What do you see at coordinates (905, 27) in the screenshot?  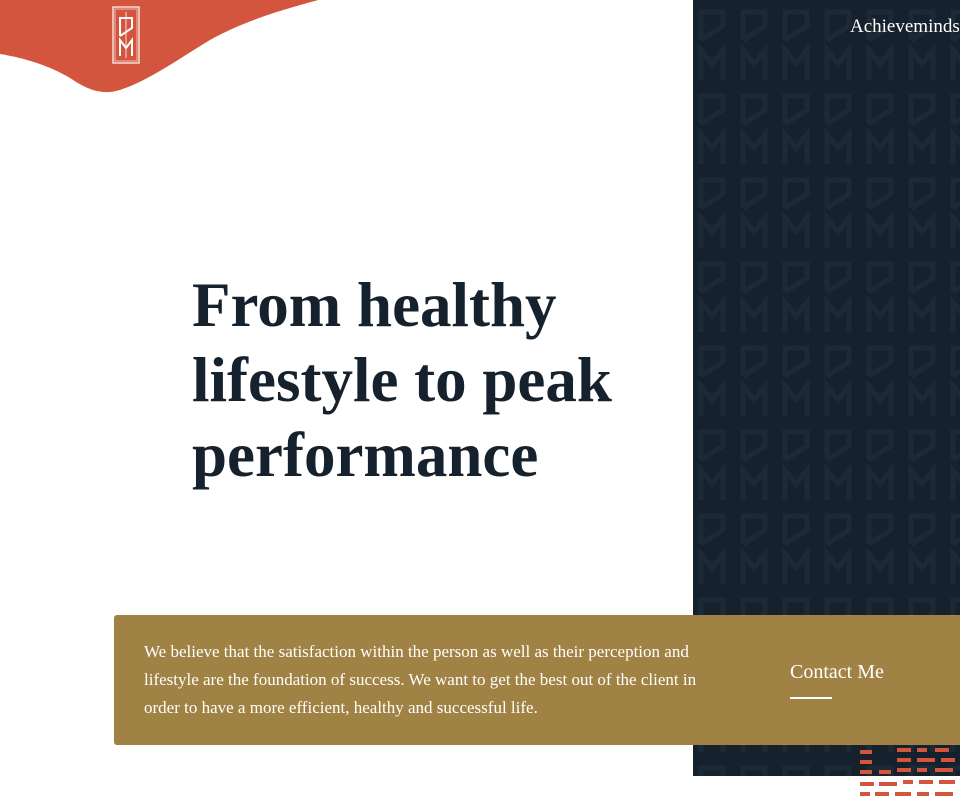 I see `brand-name-link: Achieveminds` at bounding box center [905, 27].